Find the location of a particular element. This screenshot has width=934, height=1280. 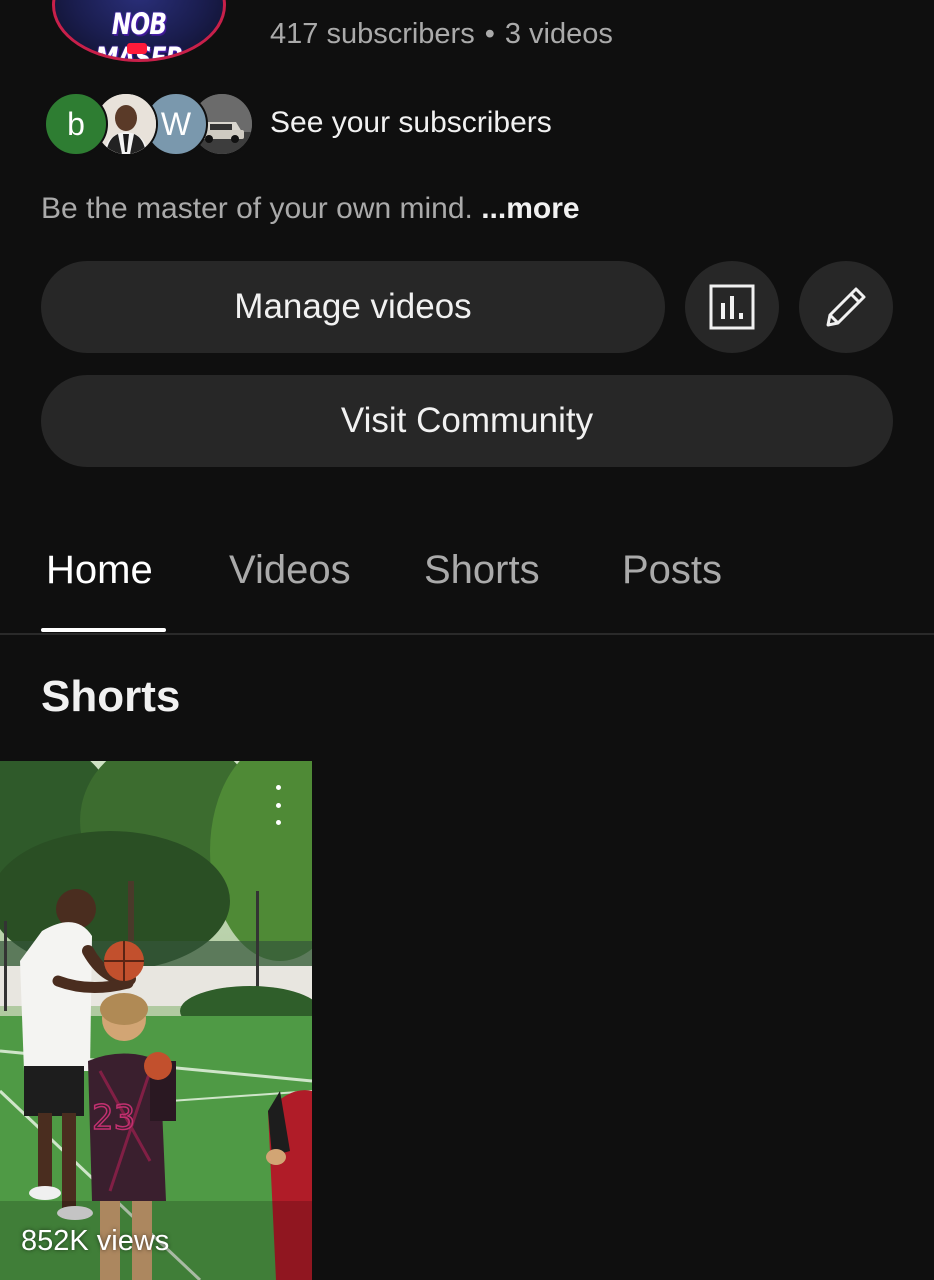

channel-tabs: Home Videos Shorts Posts is located at coordinates (467, 587).